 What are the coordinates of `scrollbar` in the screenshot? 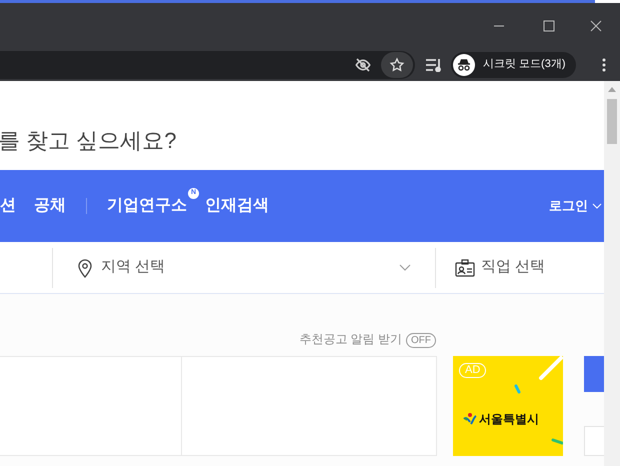 It's located at (612, 273).